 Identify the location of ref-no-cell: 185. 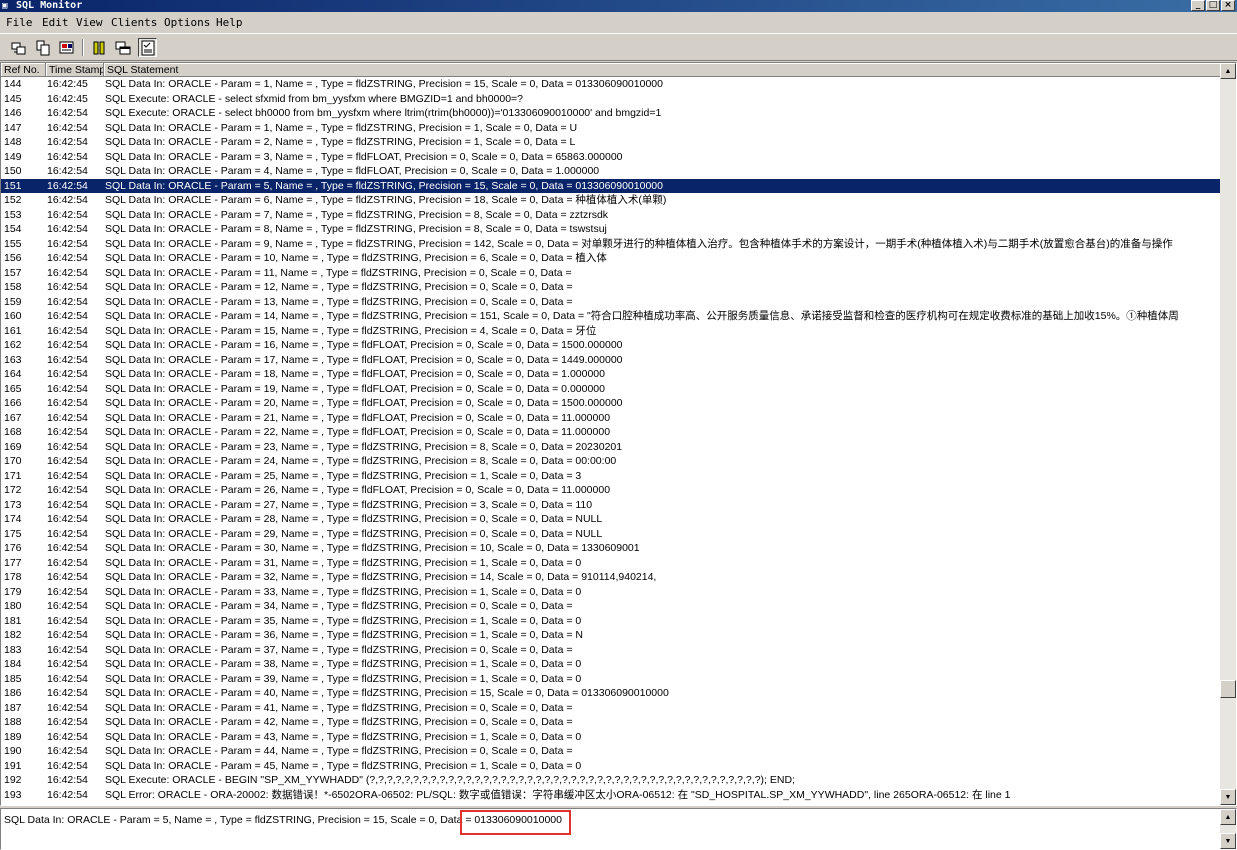
(13, 678).